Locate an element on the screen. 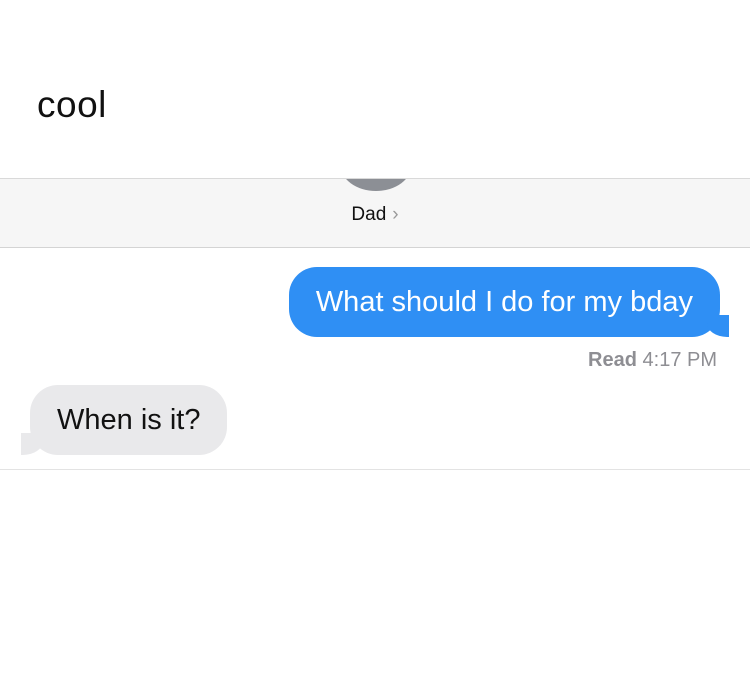 The image size is (750, 682). contact-name: Dad is located at coordinates (369, 214).